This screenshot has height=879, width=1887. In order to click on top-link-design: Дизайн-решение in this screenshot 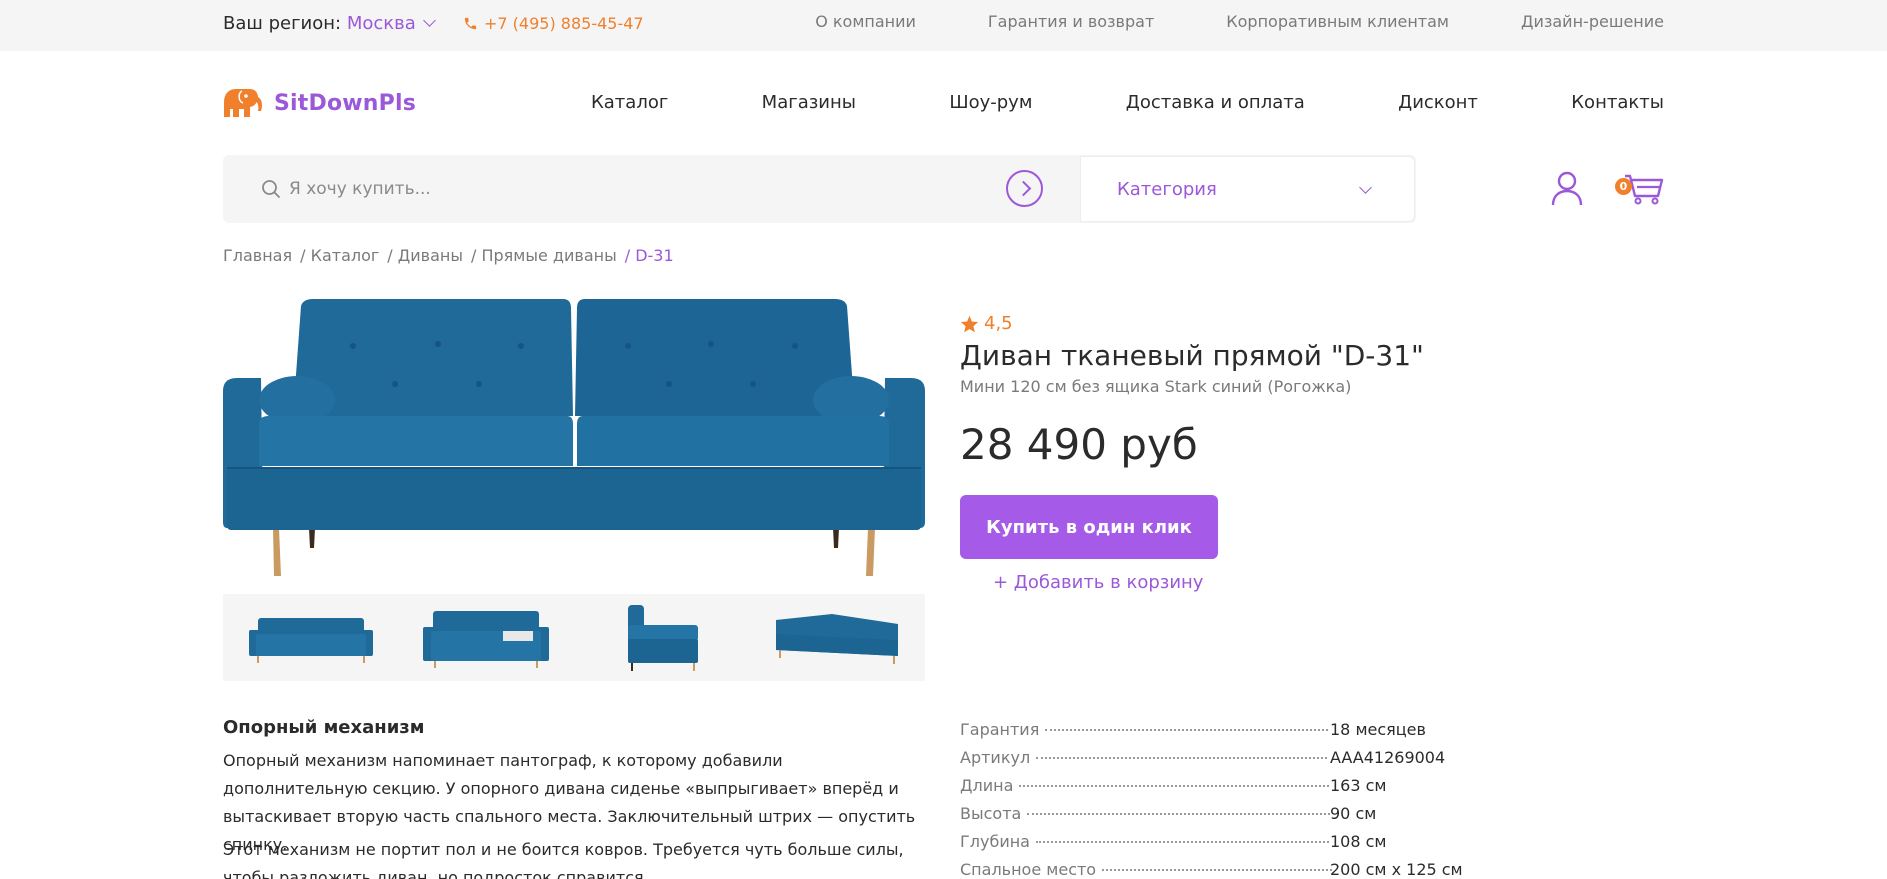, I will do `click(1592, 21)`.